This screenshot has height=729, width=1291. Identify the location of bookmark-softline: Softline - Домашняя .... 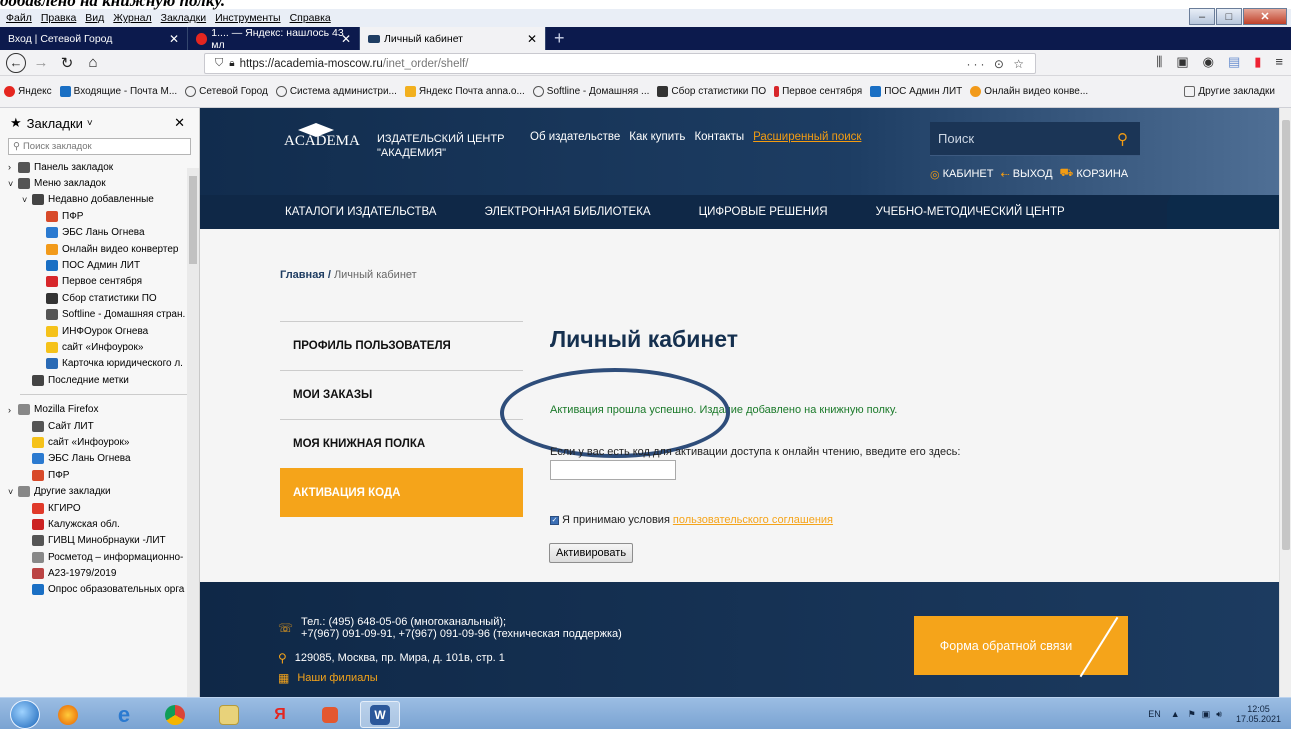
(590, 91).